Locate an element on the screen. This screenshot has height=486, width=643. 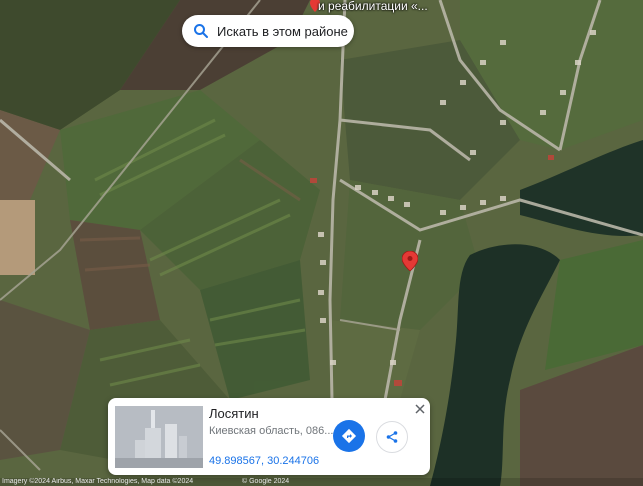
share-button is located at coordinates (392, 437).